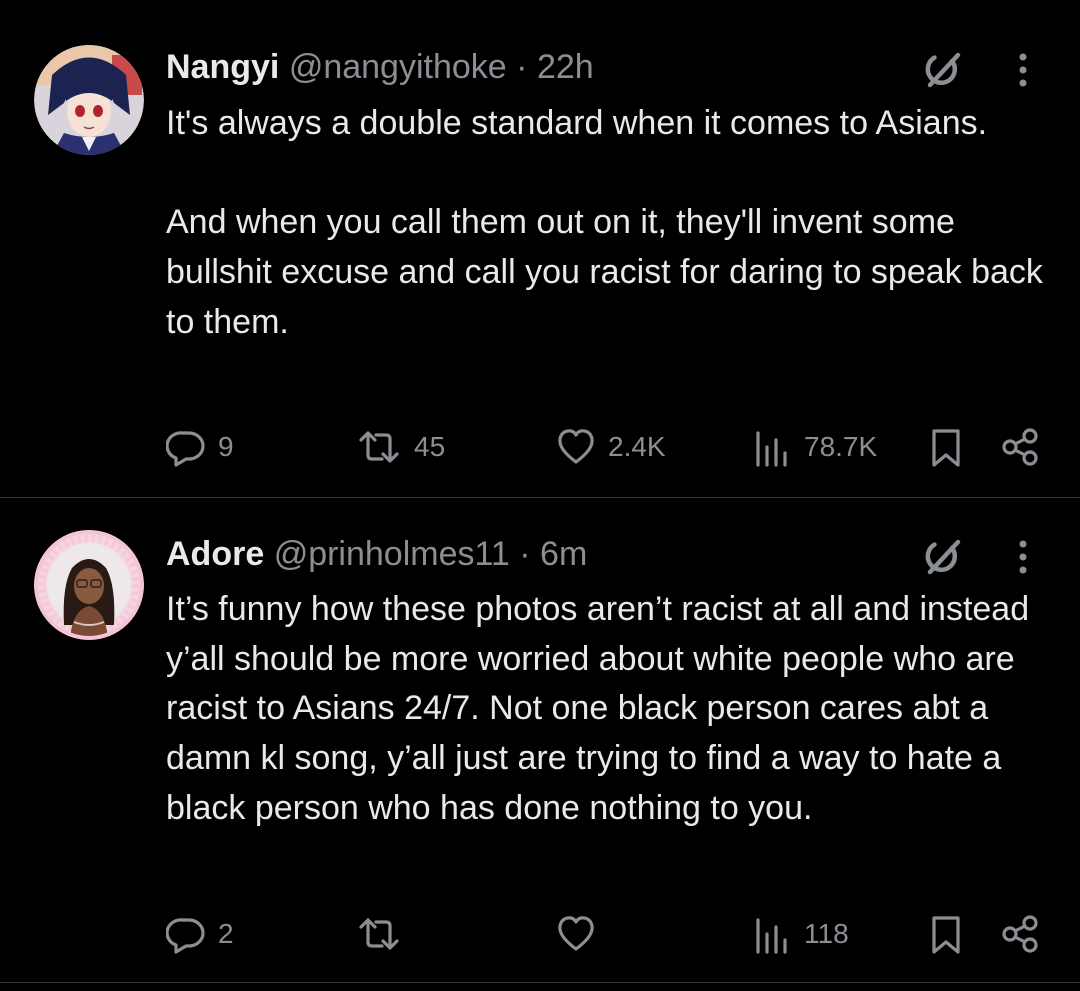 This screenshot has height=991, width=1080. I want to click on views-button: 78.7K, so click(813, 447).